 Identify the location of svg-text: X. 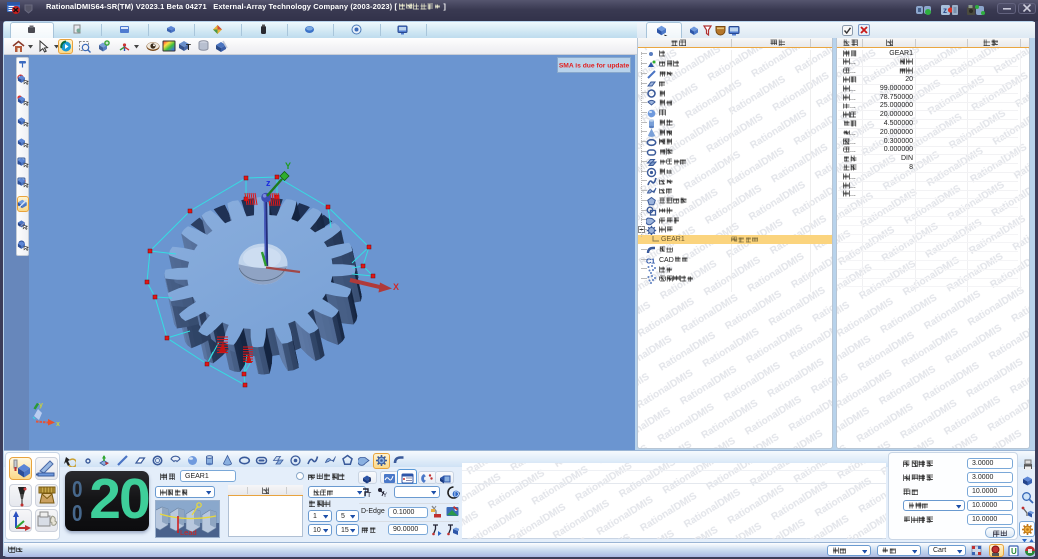
(396, 287).